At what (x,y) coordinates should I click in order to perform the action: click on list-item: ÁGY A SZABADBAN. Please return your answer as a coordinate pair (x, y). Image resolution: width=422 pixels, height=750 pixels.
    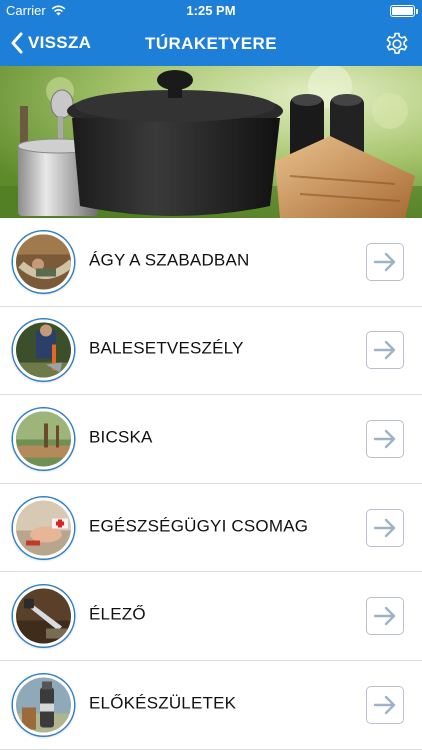
    Looking at the image, I should click on (211, 262).